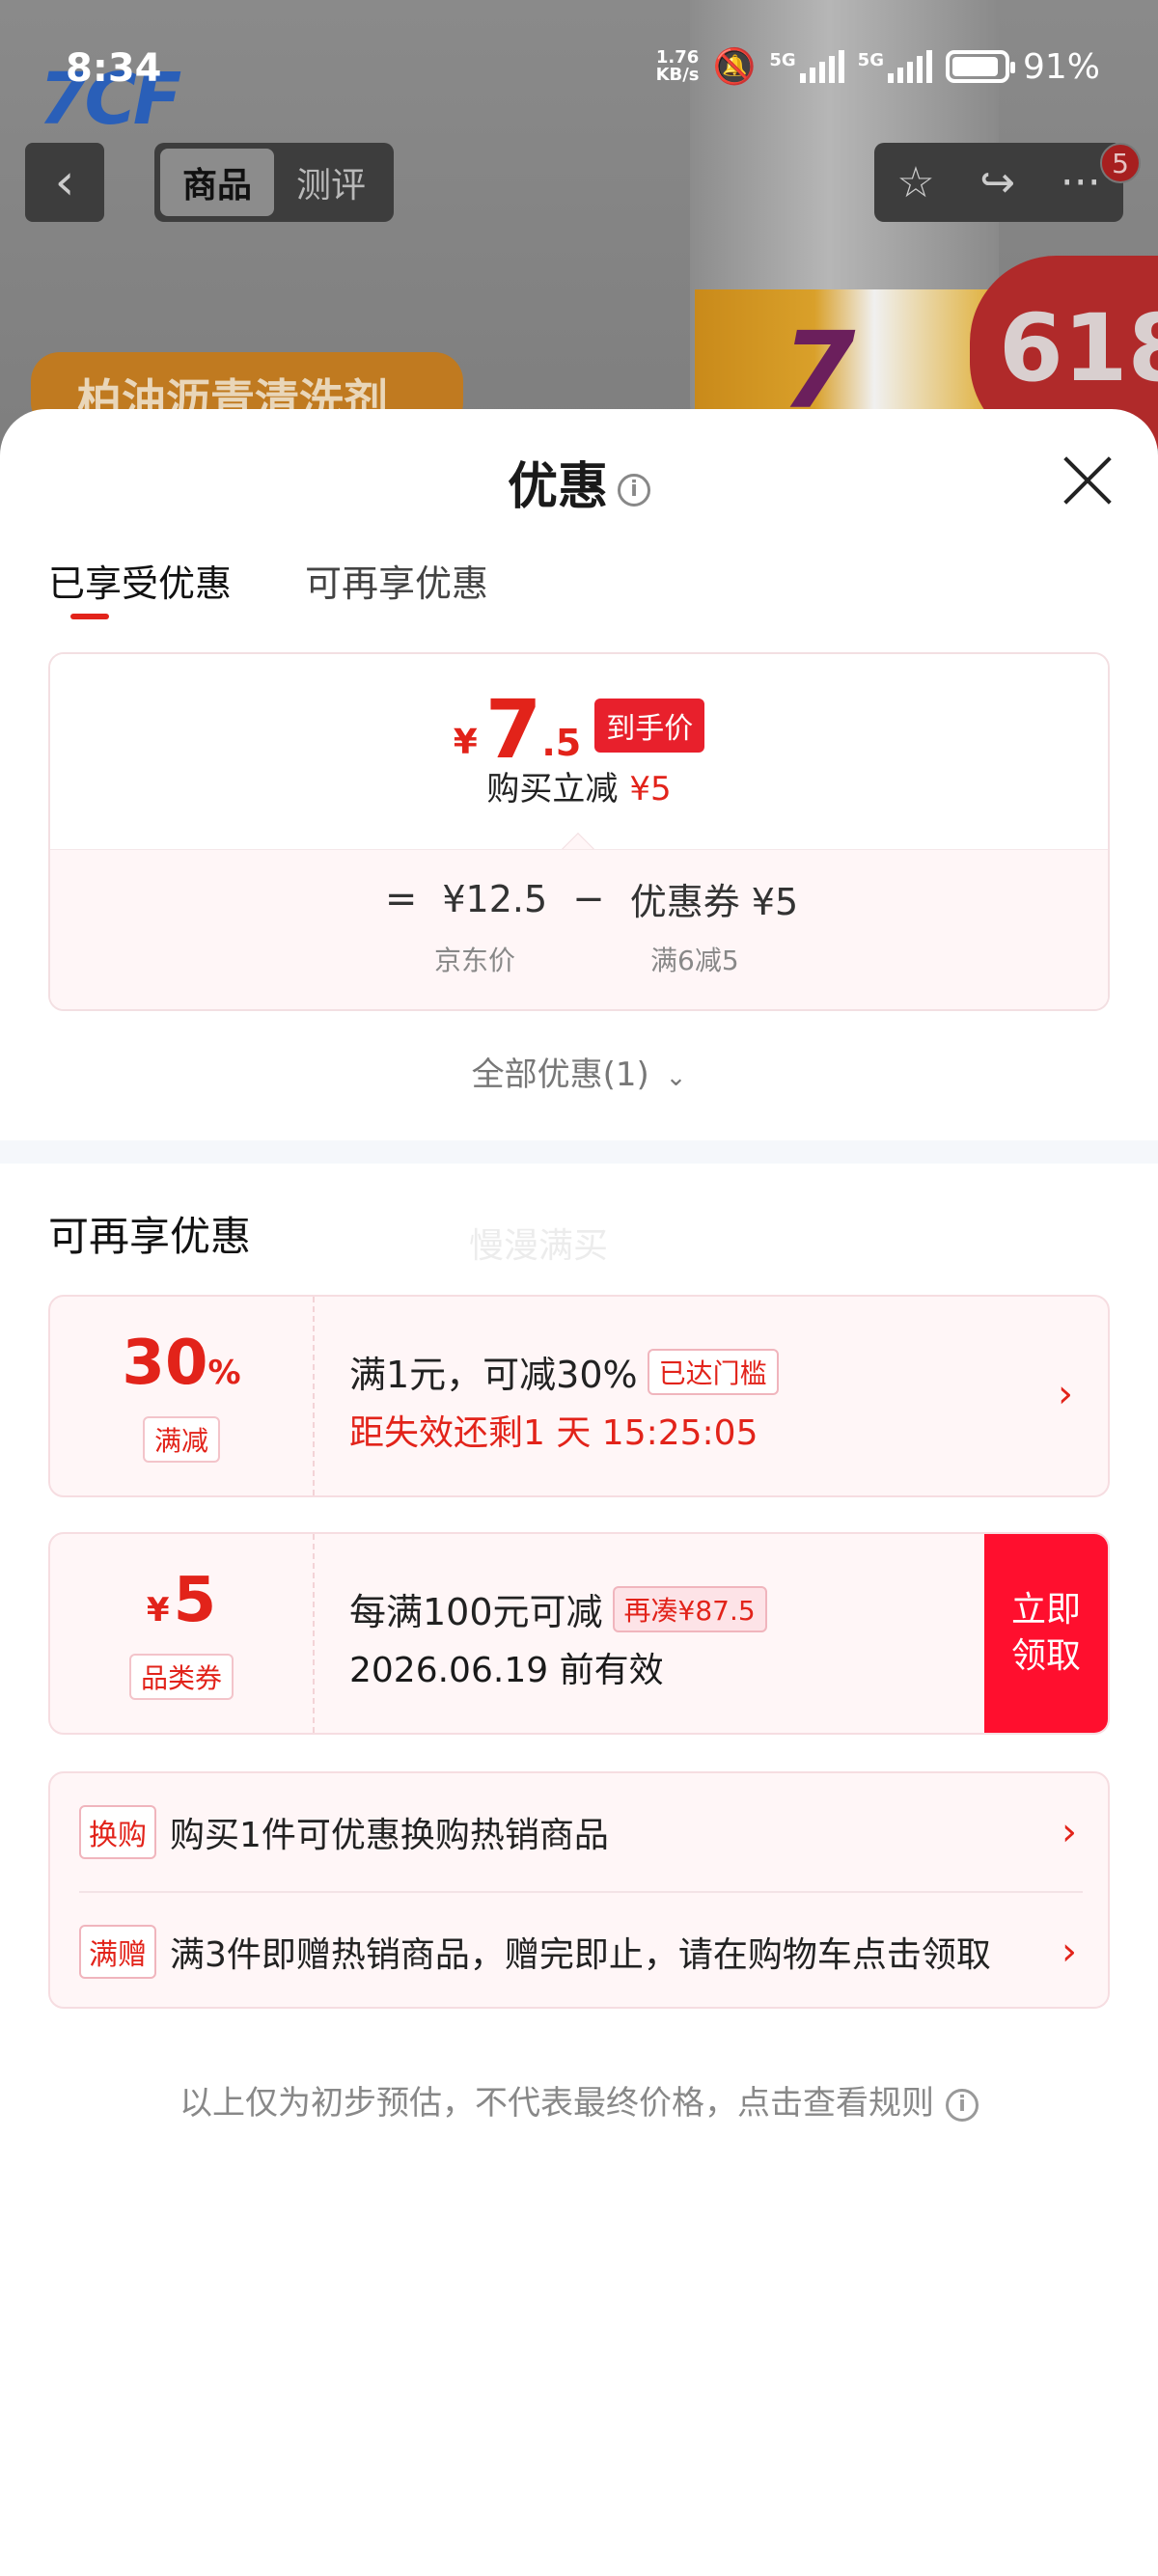 This screenshot has height=2576, width=1158. I want to click on minus-sign: −, so click(588, 898).